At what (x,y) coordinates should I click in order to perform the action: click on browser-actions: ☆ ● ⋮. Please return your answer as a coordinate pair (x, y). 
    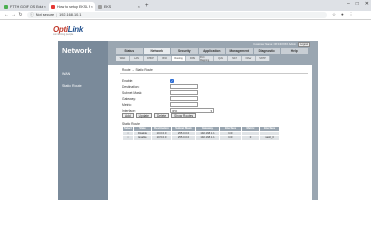
    Looking at the image, I should click on (342, 15).